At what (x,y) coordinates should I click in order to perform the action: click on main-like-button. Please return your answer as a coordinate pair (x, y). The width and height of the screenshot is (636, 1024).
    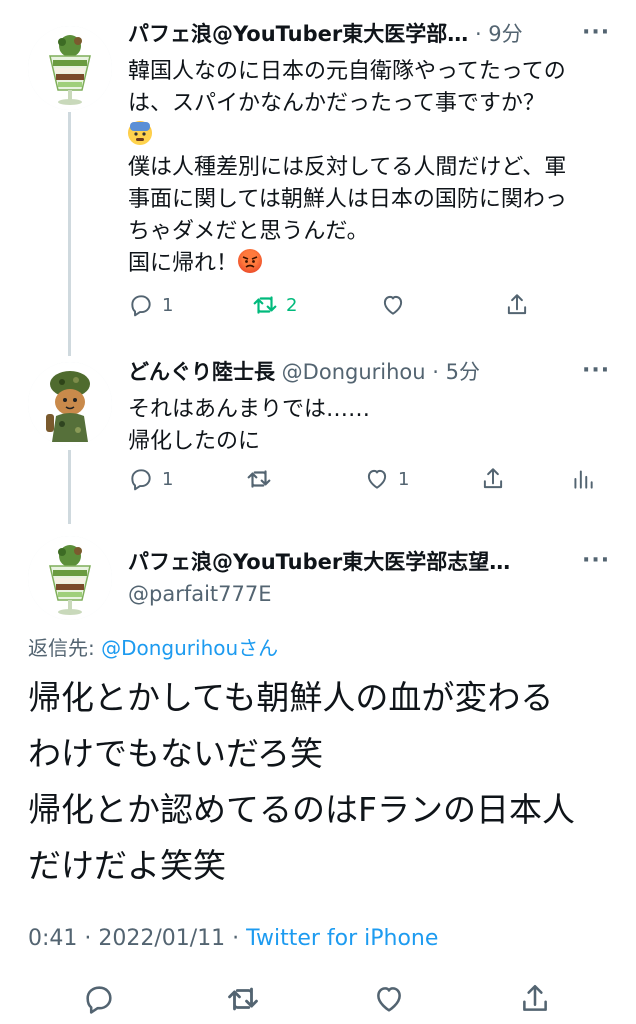
    Looking at the image, I should click on (389, 999).